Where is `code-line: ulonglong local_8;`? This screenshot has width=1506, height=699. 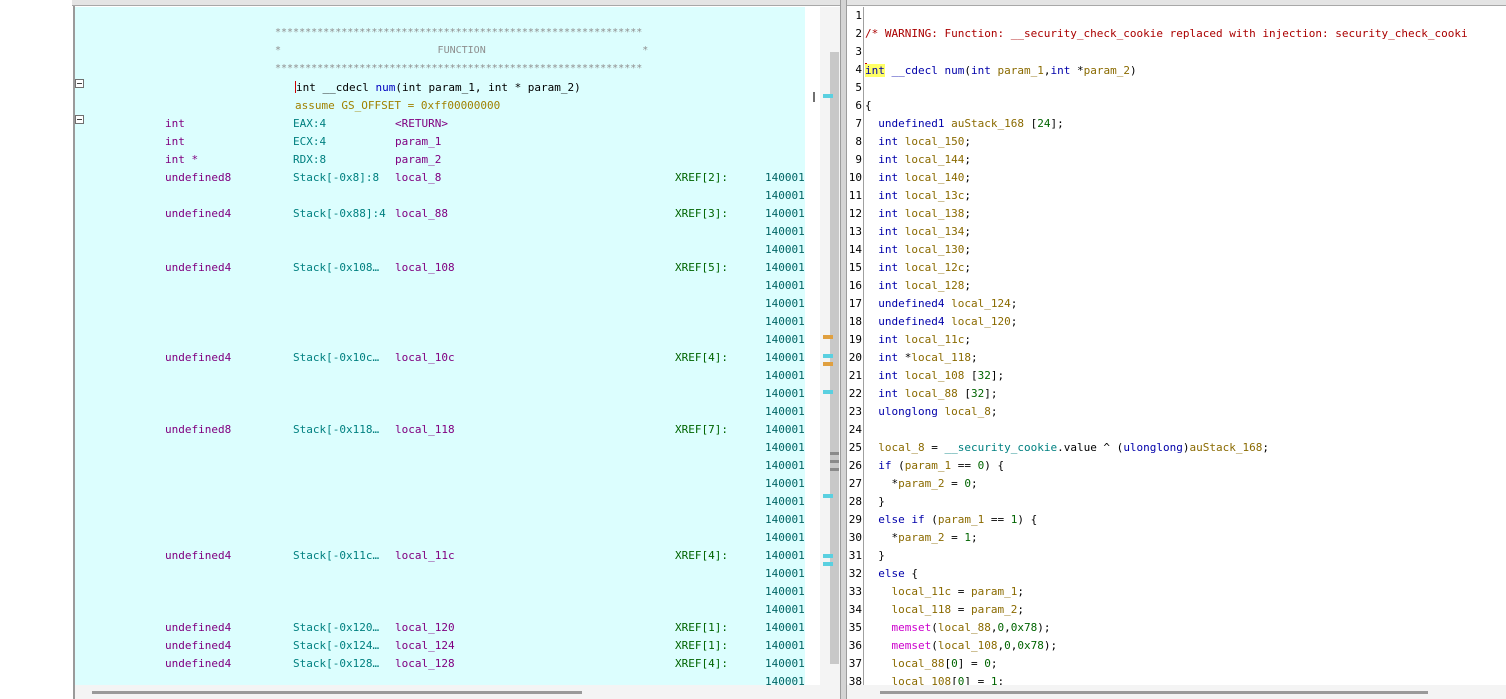 code-line: ulonglong local_8; is located at coordinates (931, 412).